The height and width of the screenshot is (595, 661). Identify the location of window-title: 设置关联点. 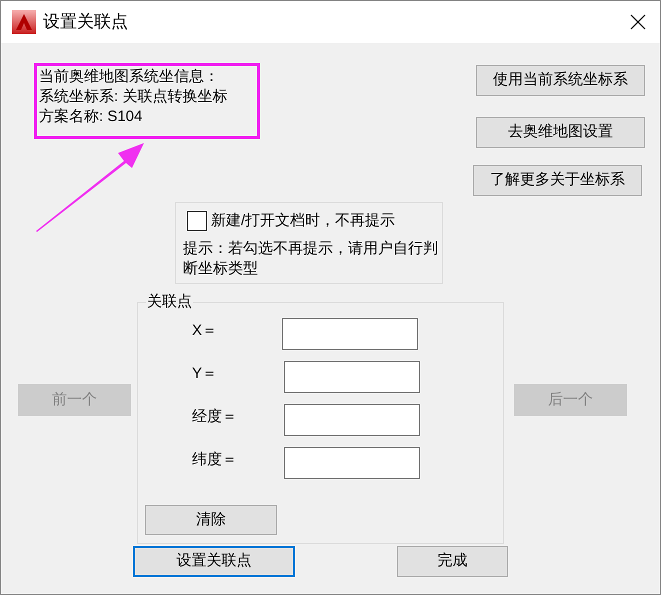
(85, 22).